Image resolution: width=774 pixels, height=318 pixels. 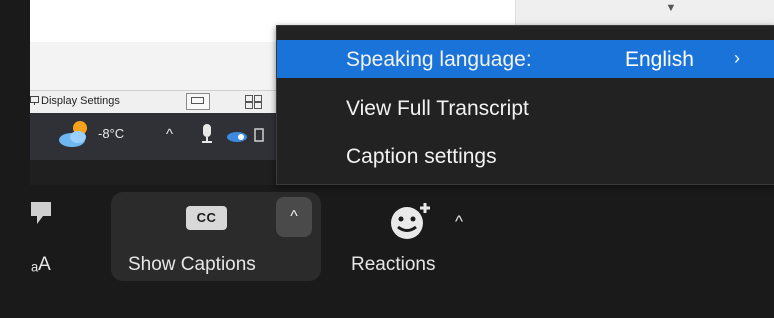 I want to click on submenu-chevron-icon: ›, so click(x=737, y=58).